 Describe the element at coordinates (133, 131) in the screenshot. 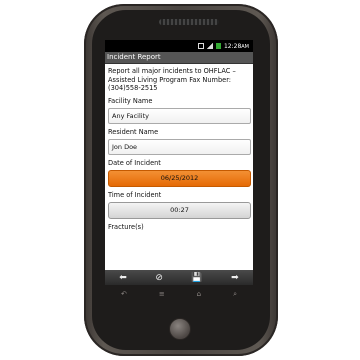

I see `resident-label: Resident Name` at that location.